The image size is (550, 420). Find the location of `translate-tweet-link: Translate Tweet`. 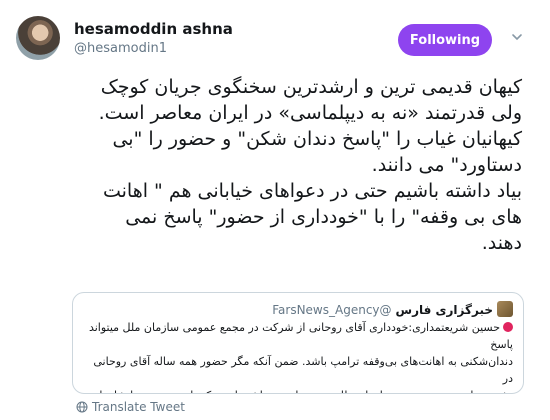

translate-tweet-link: Translate Tweet is located at coordinates (130, 407).